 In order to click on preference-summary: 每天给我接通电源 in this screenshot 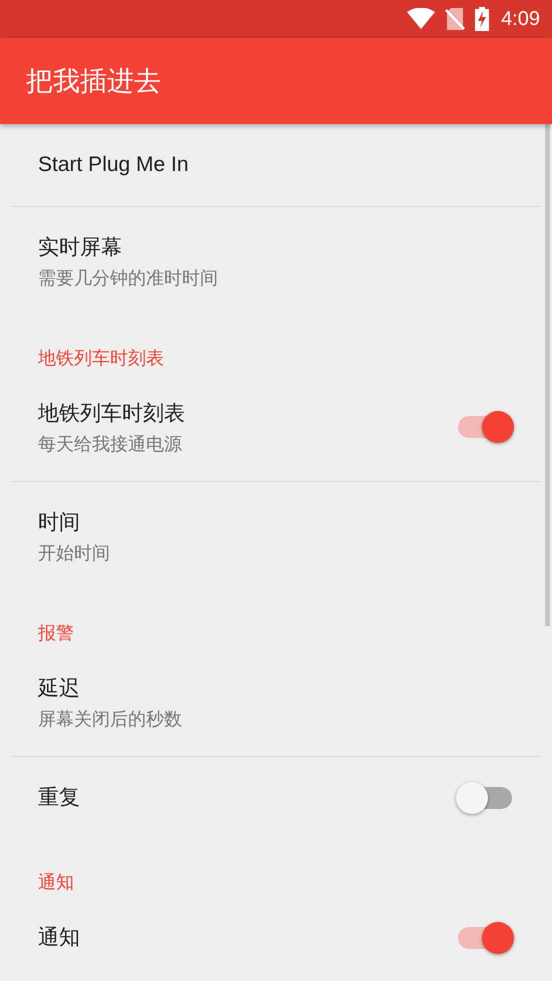, I will do `click(110, 444)`.